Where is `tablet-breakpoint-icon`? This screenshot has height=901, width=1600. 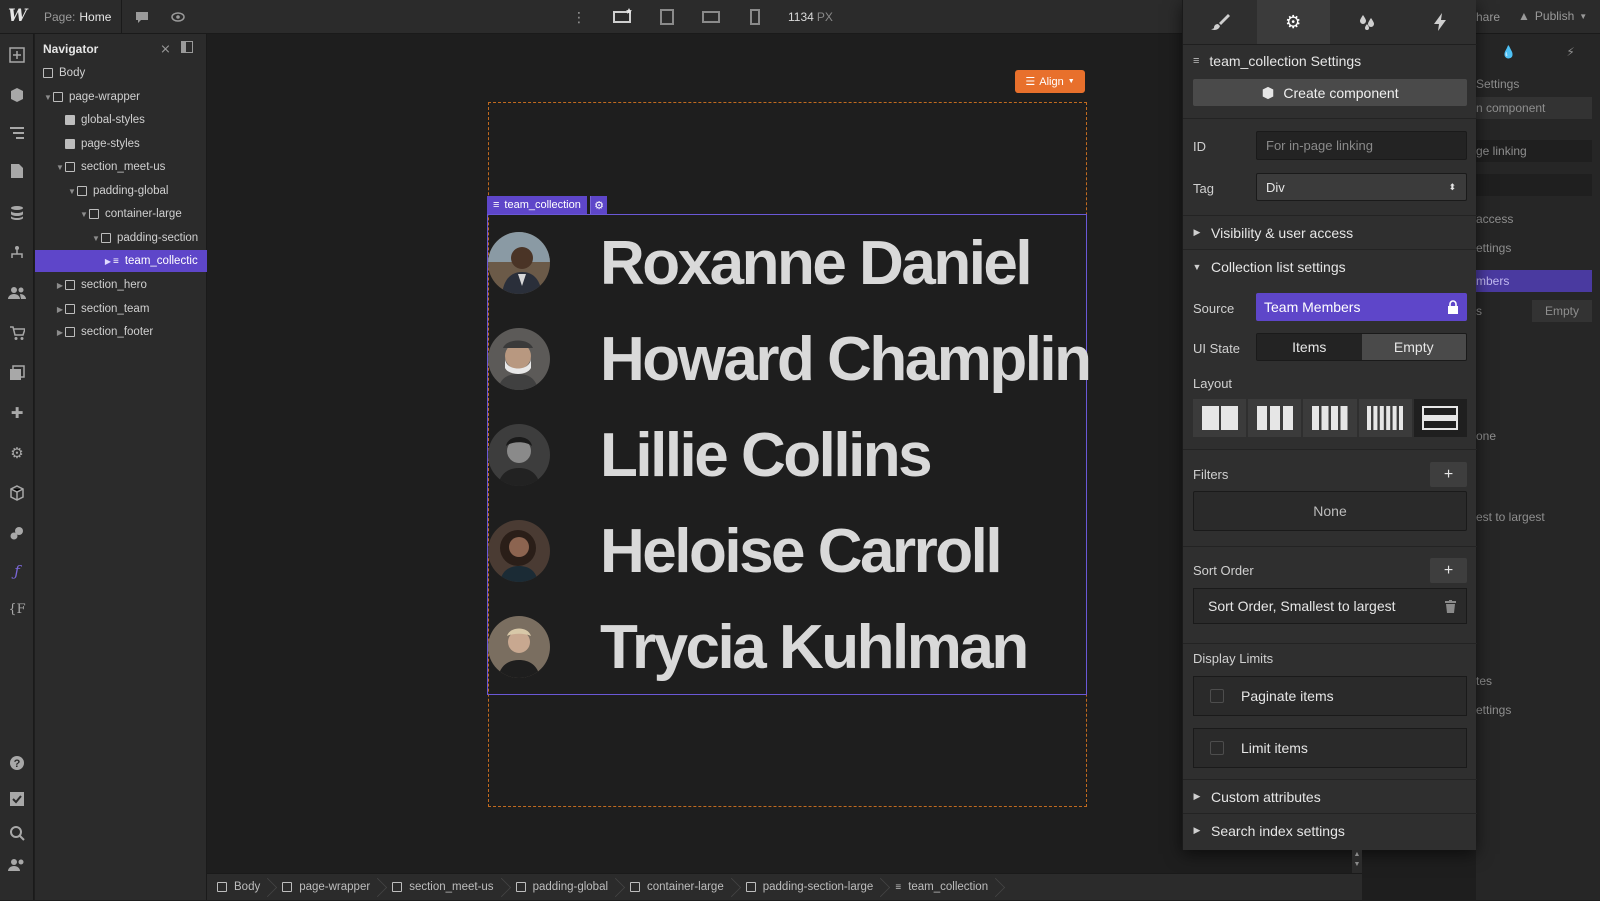
tablet-breakpoint-icon is located at coordinates (667, 17).